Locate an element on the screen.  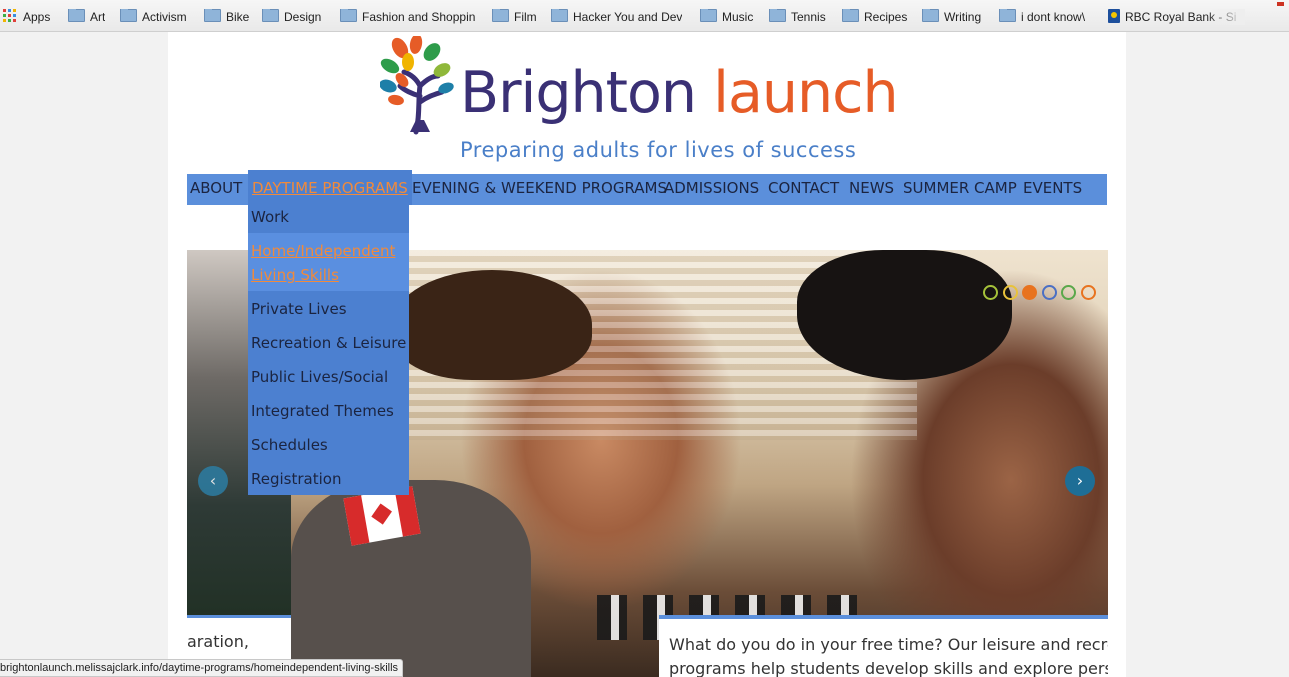
bookmark-label: Music is located at coordinates (738, 17).